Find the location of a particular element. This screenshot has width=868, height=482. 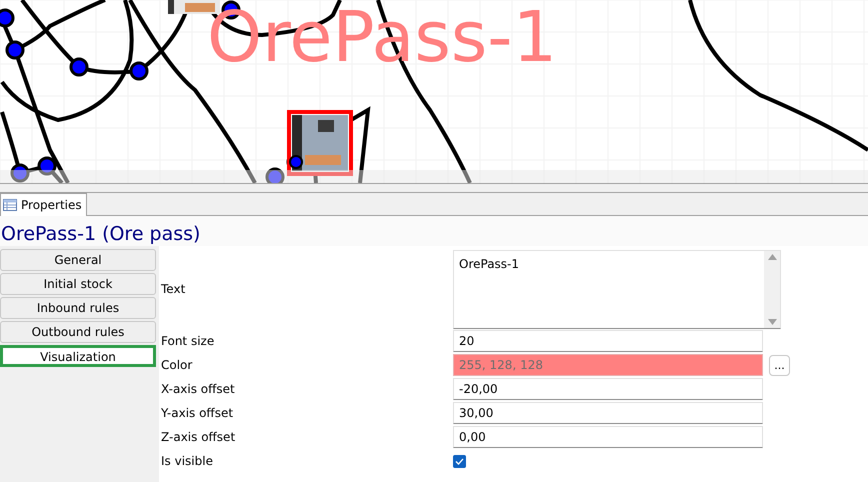

section-button: Outbound rules is located at coordinates (78, 332).